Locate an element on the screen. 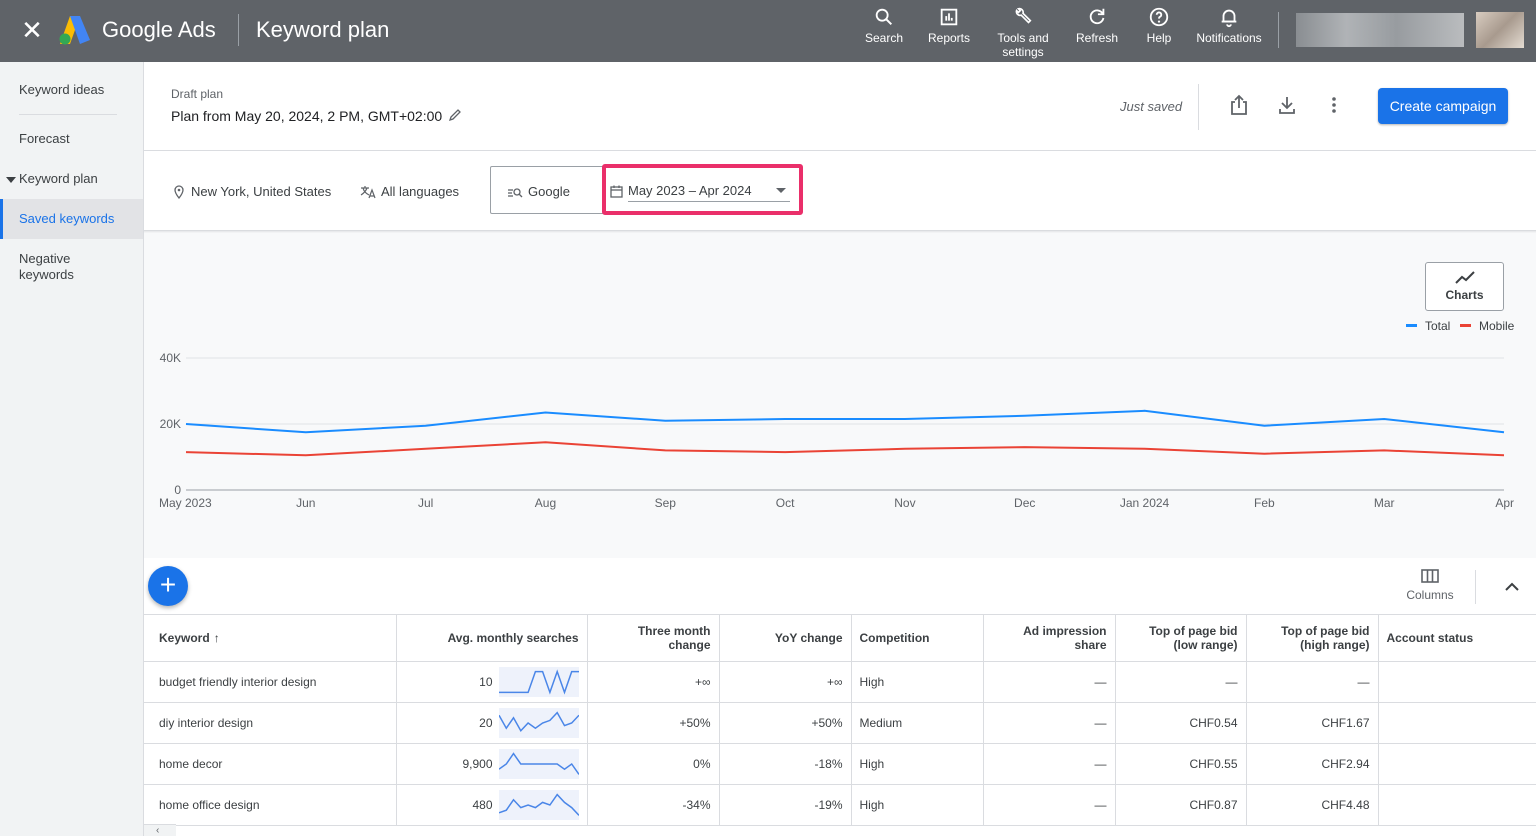 The width and height of the screenshot is (1536, 837). bid-high-cell: — is located at coordinates (1312, 682).